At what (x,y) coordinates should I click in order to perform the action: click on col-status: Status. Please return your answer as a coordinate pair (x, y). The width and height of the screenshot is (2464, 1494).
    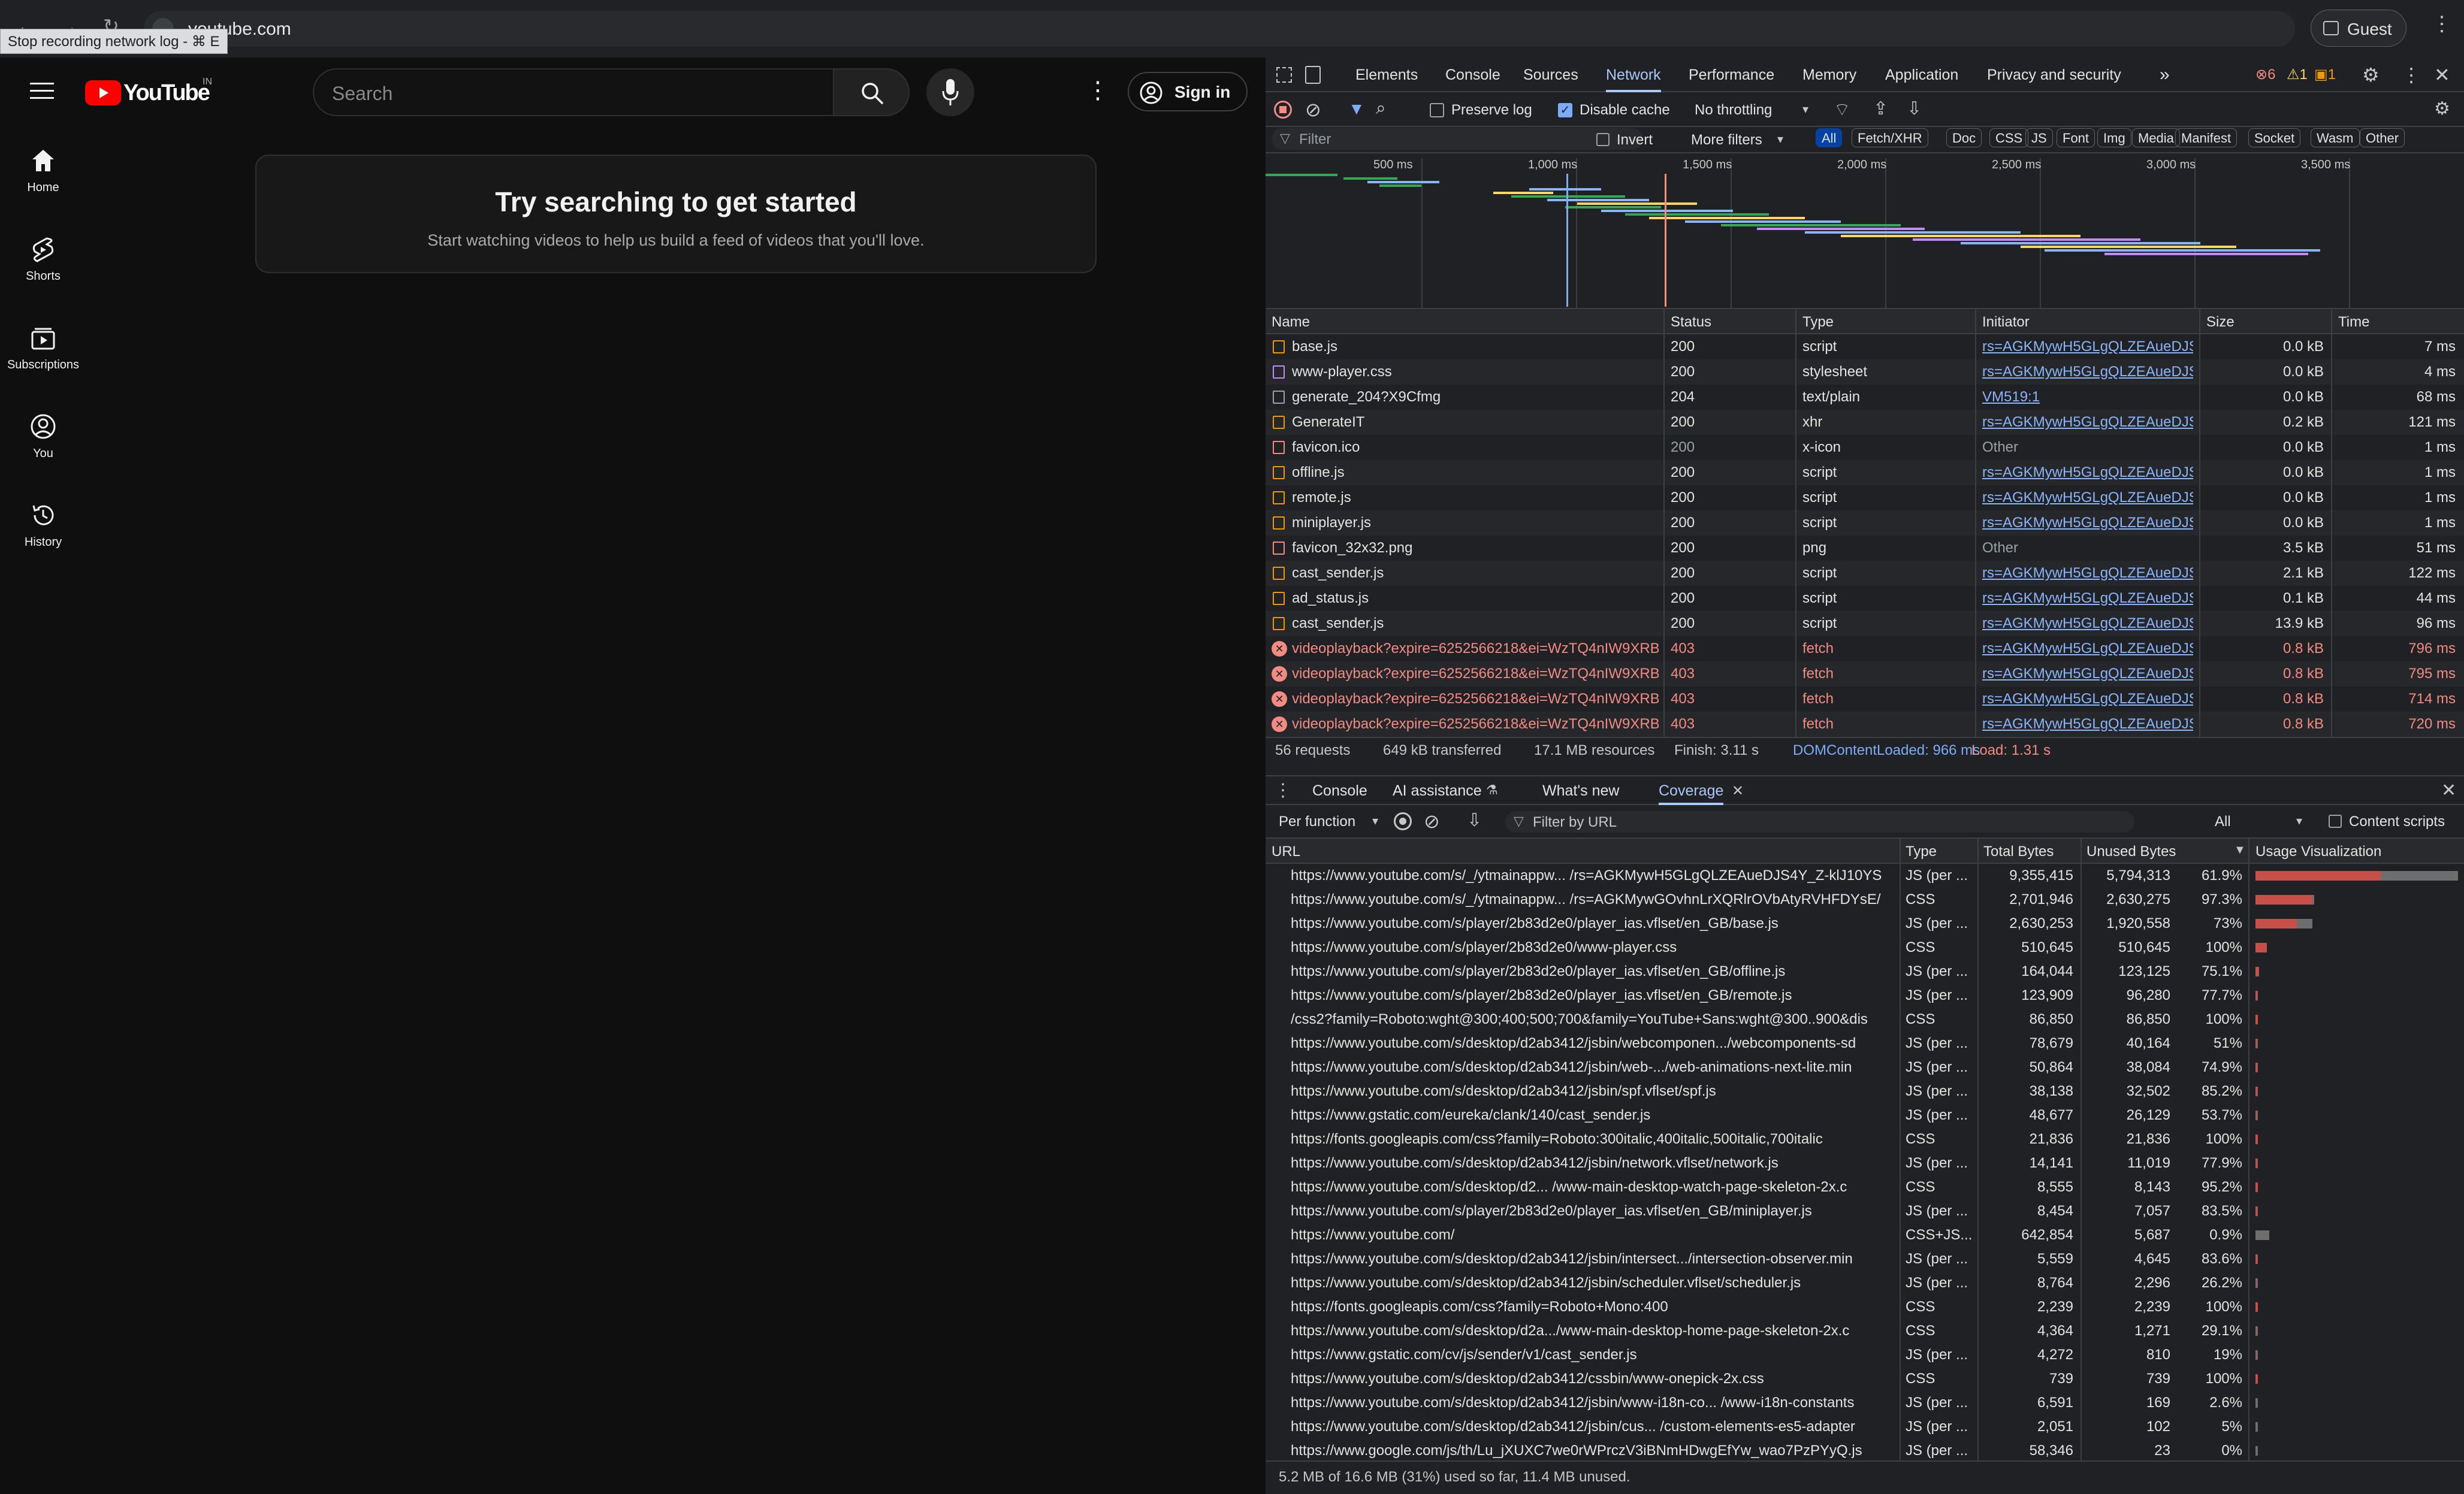
    Looking at the image, I should click on (1691, 322).